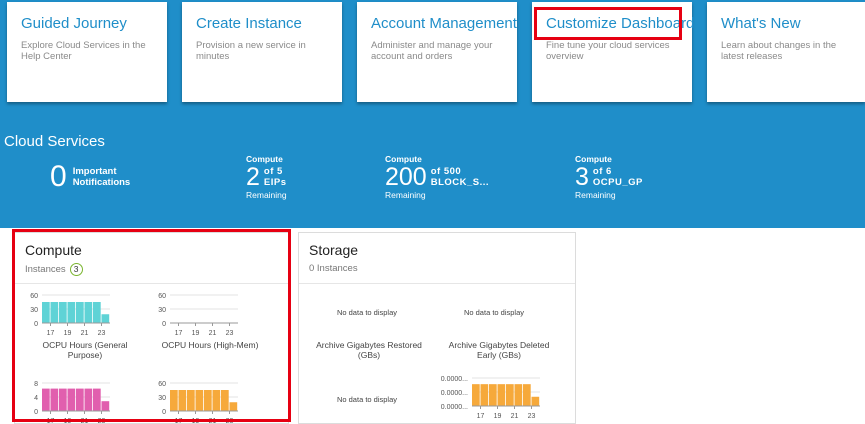  I want to click on compute-panel-divider, so click(151, 283).